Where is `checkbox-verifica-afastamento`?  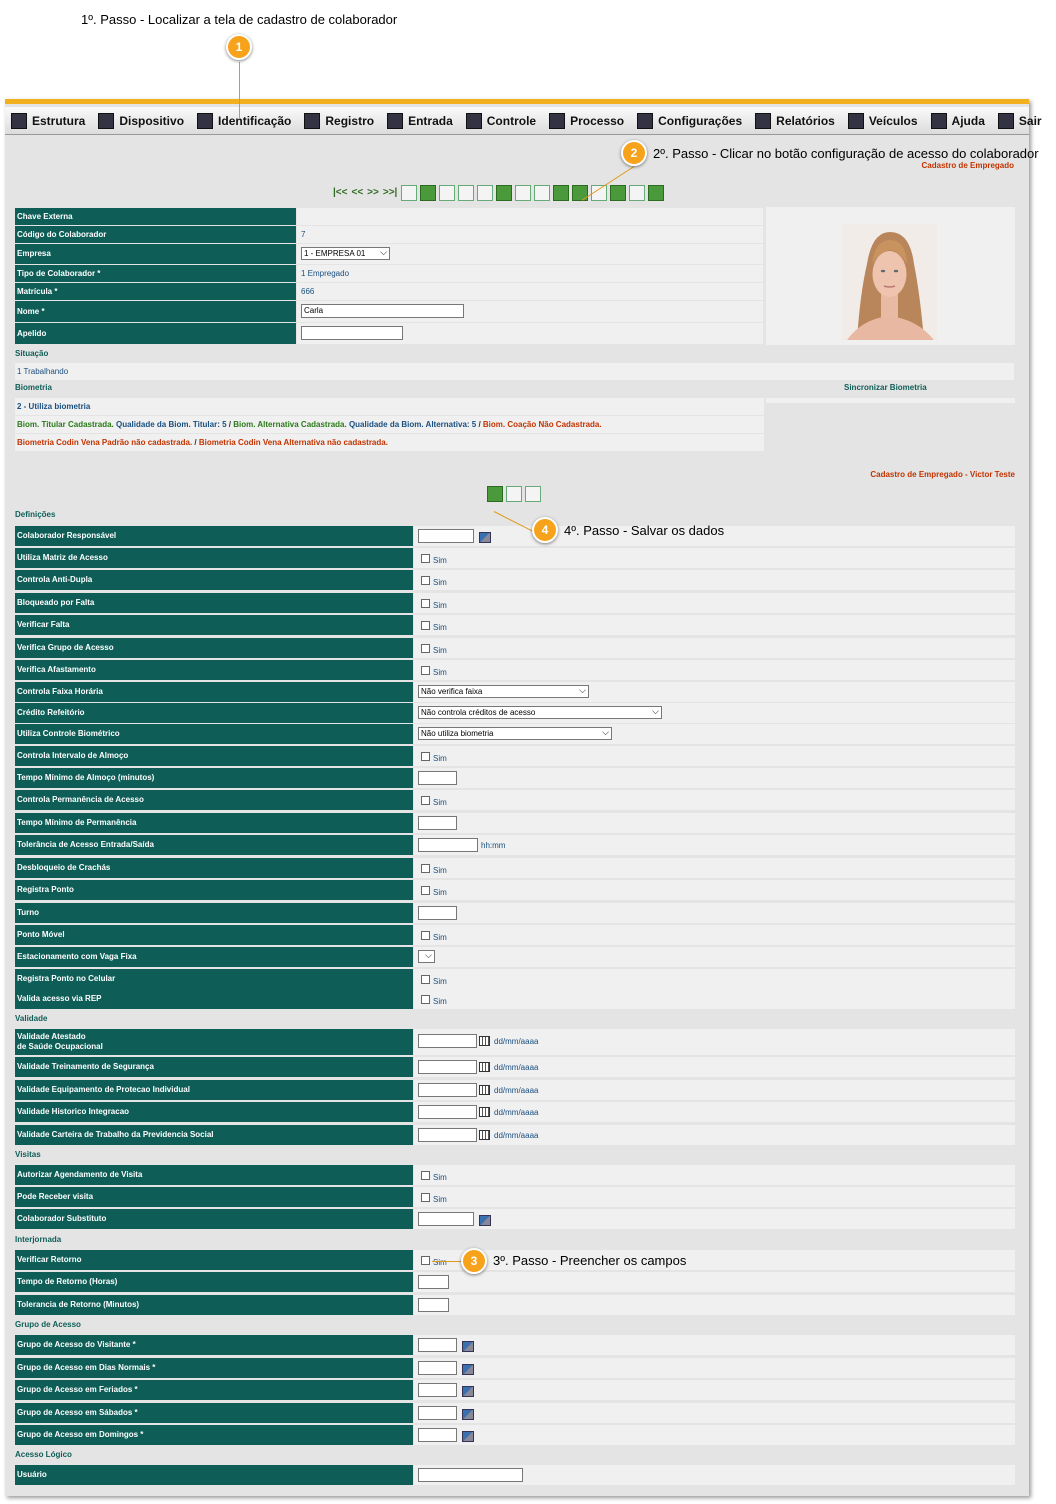
checkbox-verifica-afastamento is located at coordinates (425, 670).